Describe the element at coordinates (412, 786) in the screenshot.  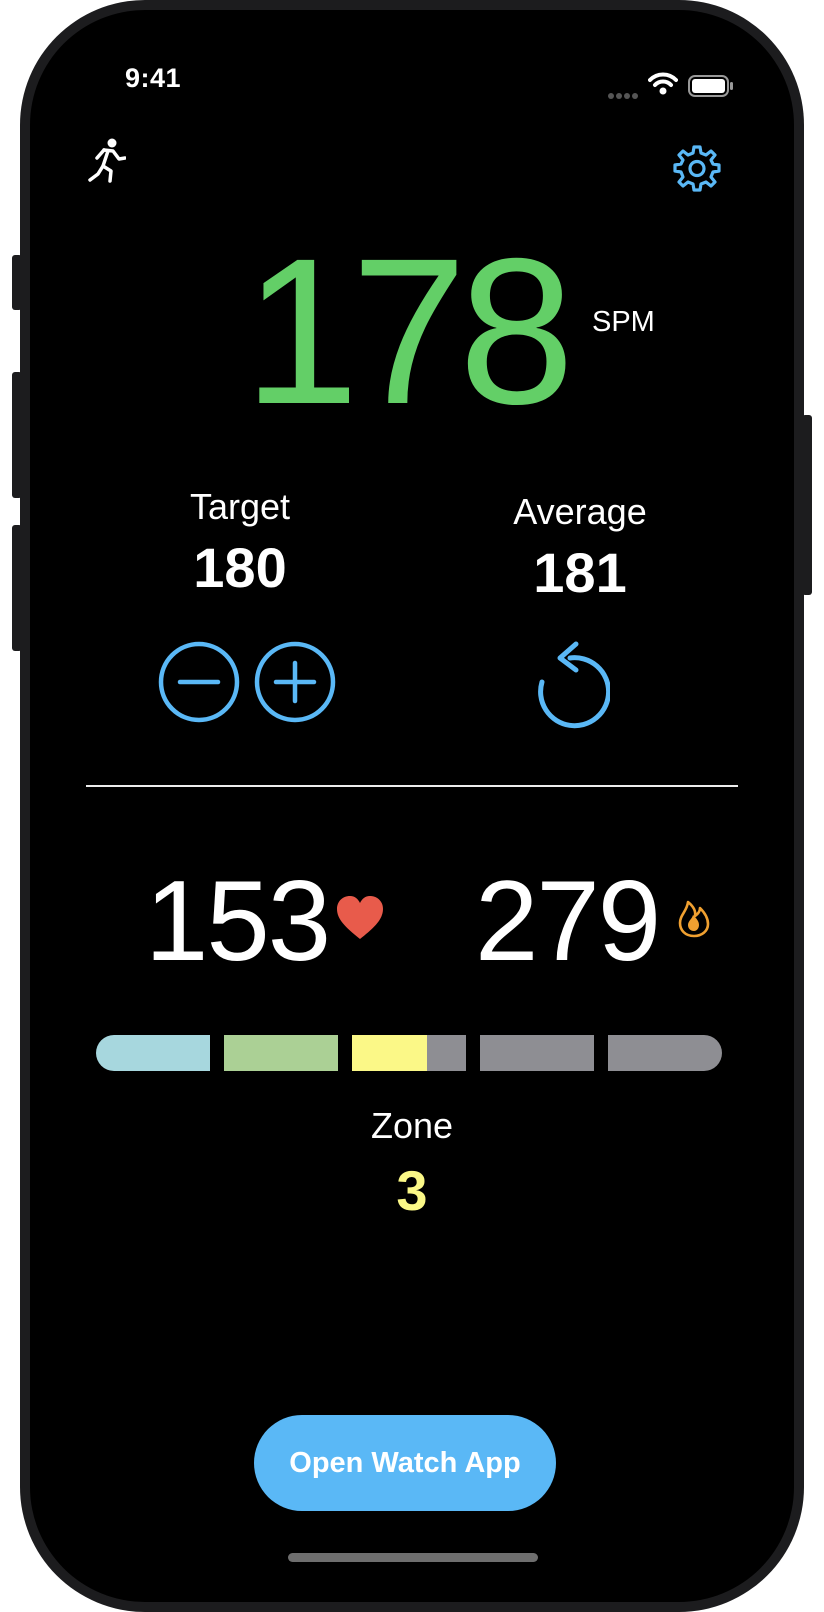
I see `section-divider` at that location.